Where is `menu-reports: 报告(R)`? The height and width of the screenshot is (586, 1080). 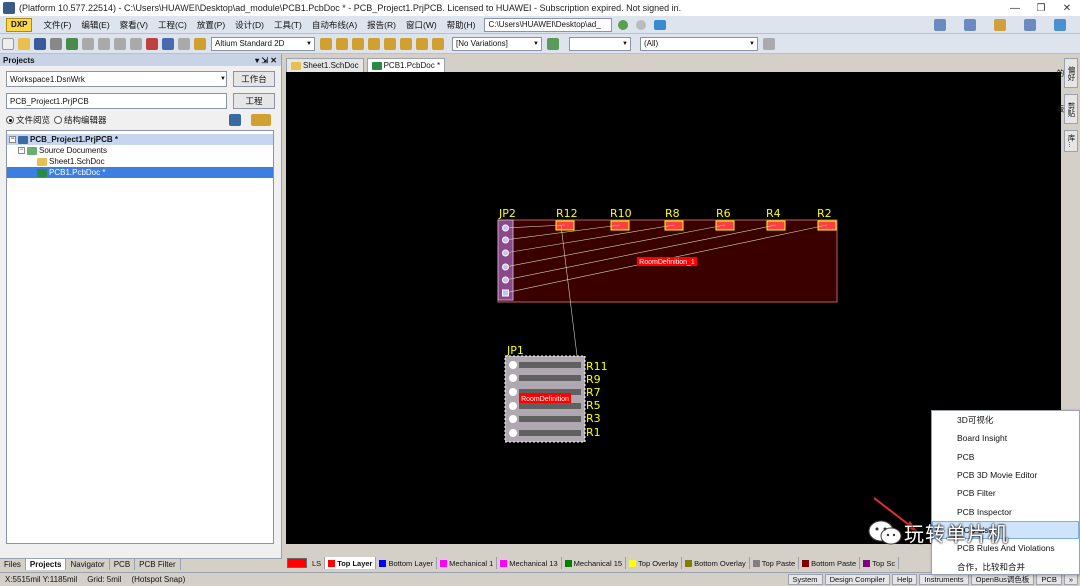 menu-reports: 报告(R) is located at coordinates (381, 25).